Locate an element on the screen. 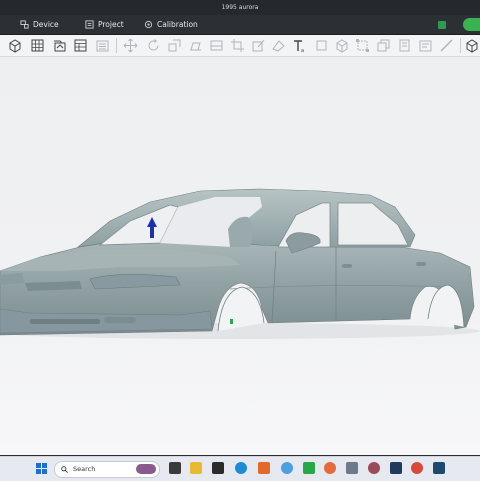 The image size is (480, 481). right-controls is located at coordinates (451, 24).